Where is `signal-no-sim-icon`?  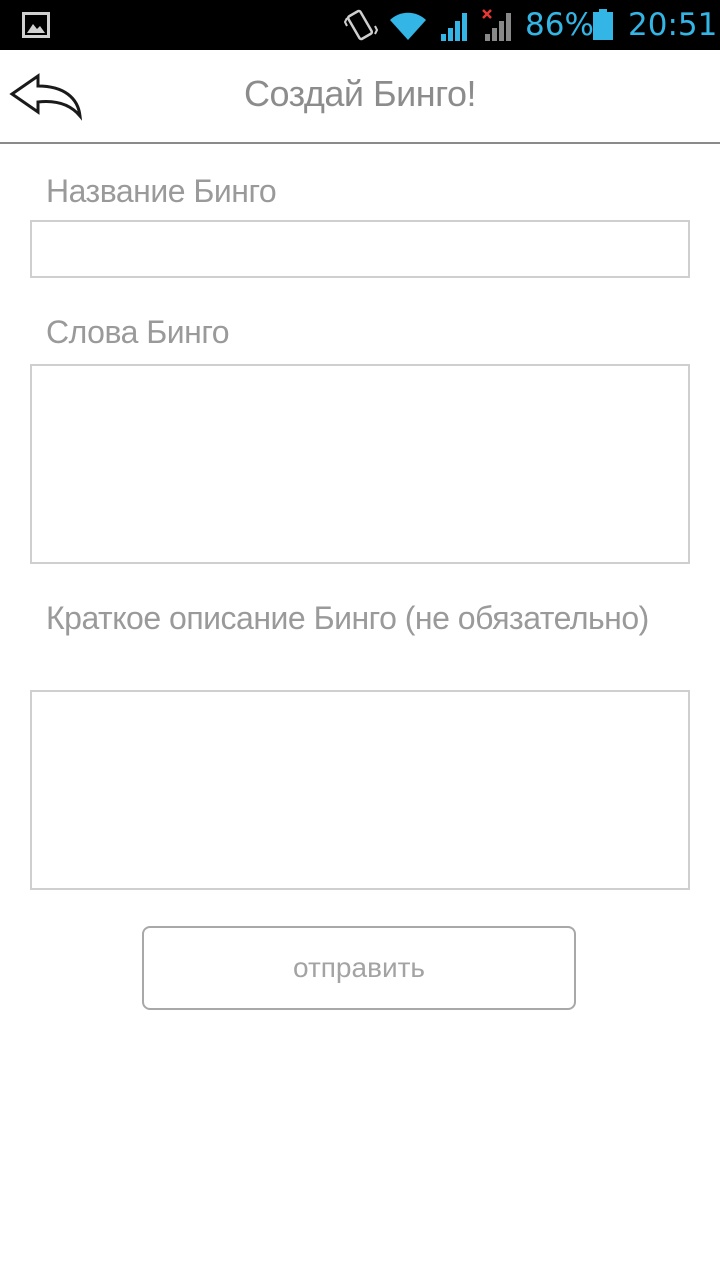
signal-no-sim-icon is located at coordinates (500, 27).